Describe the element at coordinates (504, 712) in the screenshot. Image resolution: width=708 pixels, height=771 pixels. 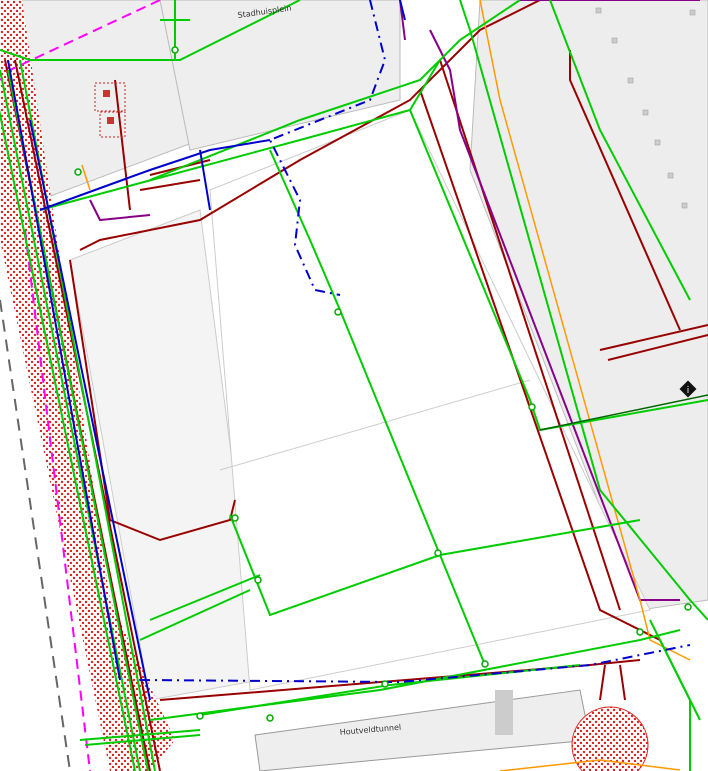
I see `tunnel-gap` at that location.